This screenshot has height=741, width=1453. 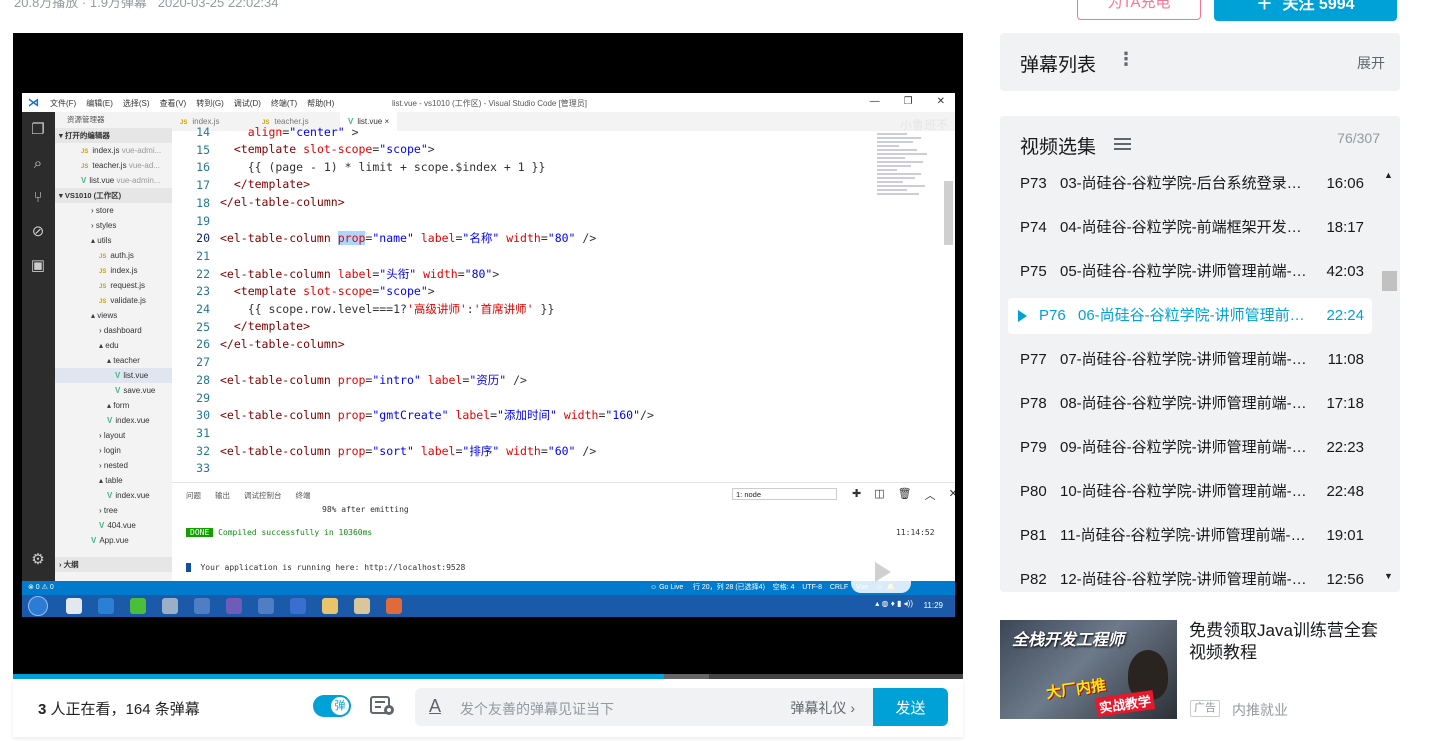 What do you see at coordinates (1345, 271) in the screenshot?
I see `episode-duration: 42:03` at bounding box center [1345, 271].